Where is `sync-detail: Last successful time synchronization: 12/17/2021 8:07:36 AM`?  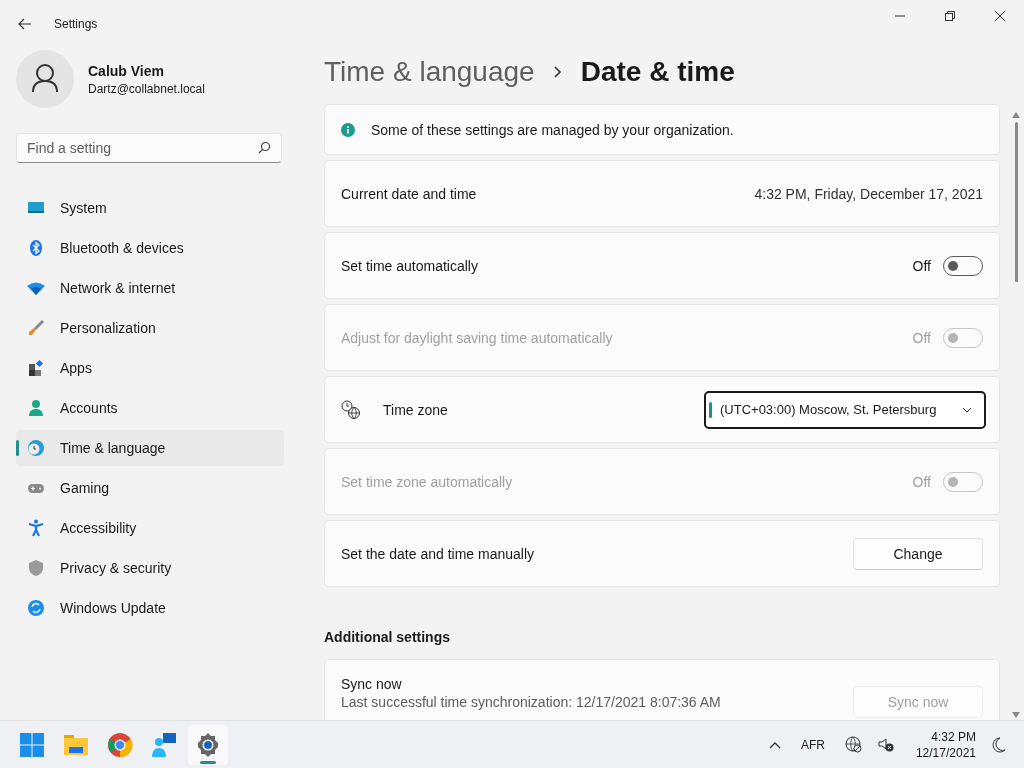 sync-detail: Last successful time synchronization: 12/17/2021 8:07:36 AM is located at coordinates (531, 702).